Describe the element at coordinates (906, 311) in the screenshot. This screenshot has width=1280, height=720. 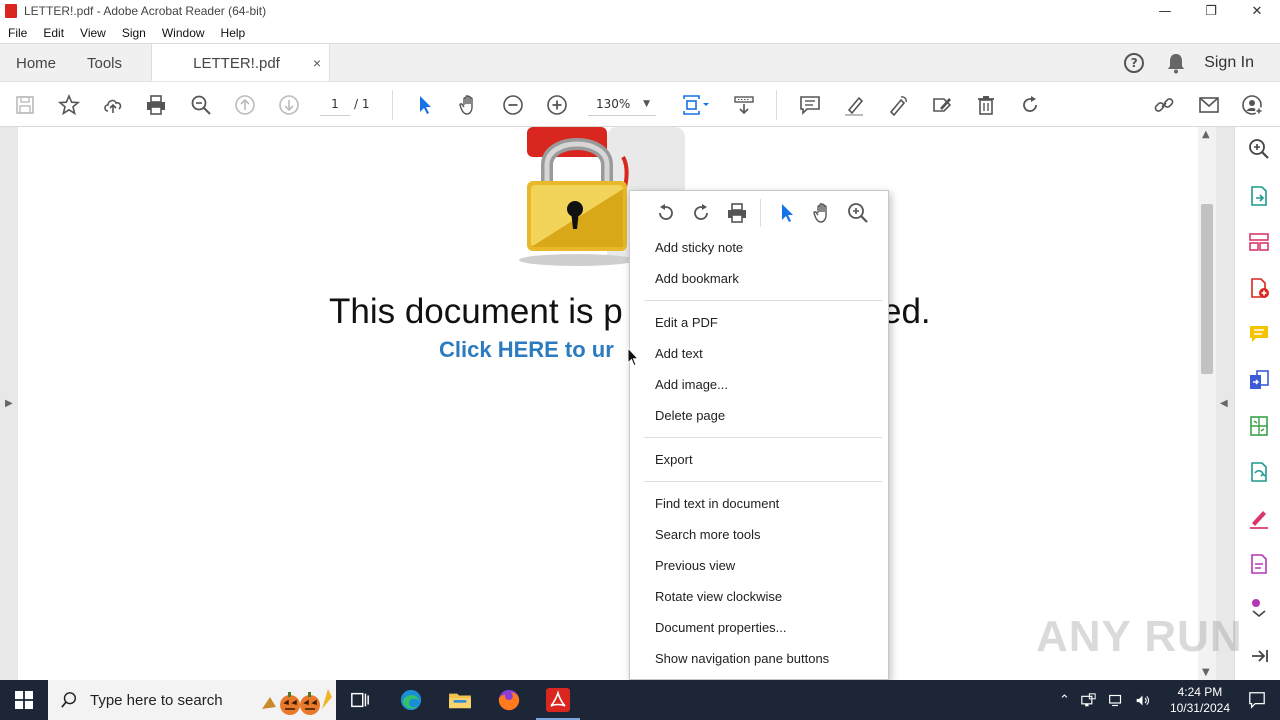
I see `document-heading-end: ed.` at that location.